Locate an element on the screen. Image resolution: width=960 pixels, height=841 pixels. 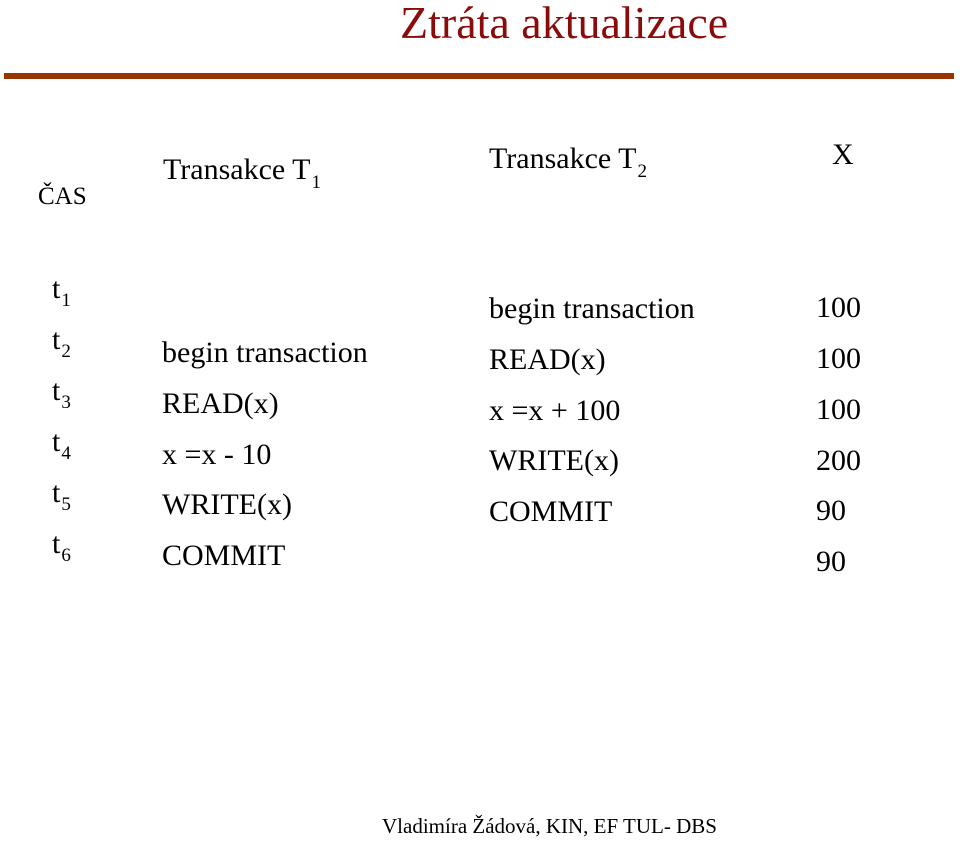
time-index: 2 is located at coordinates (66, 351).